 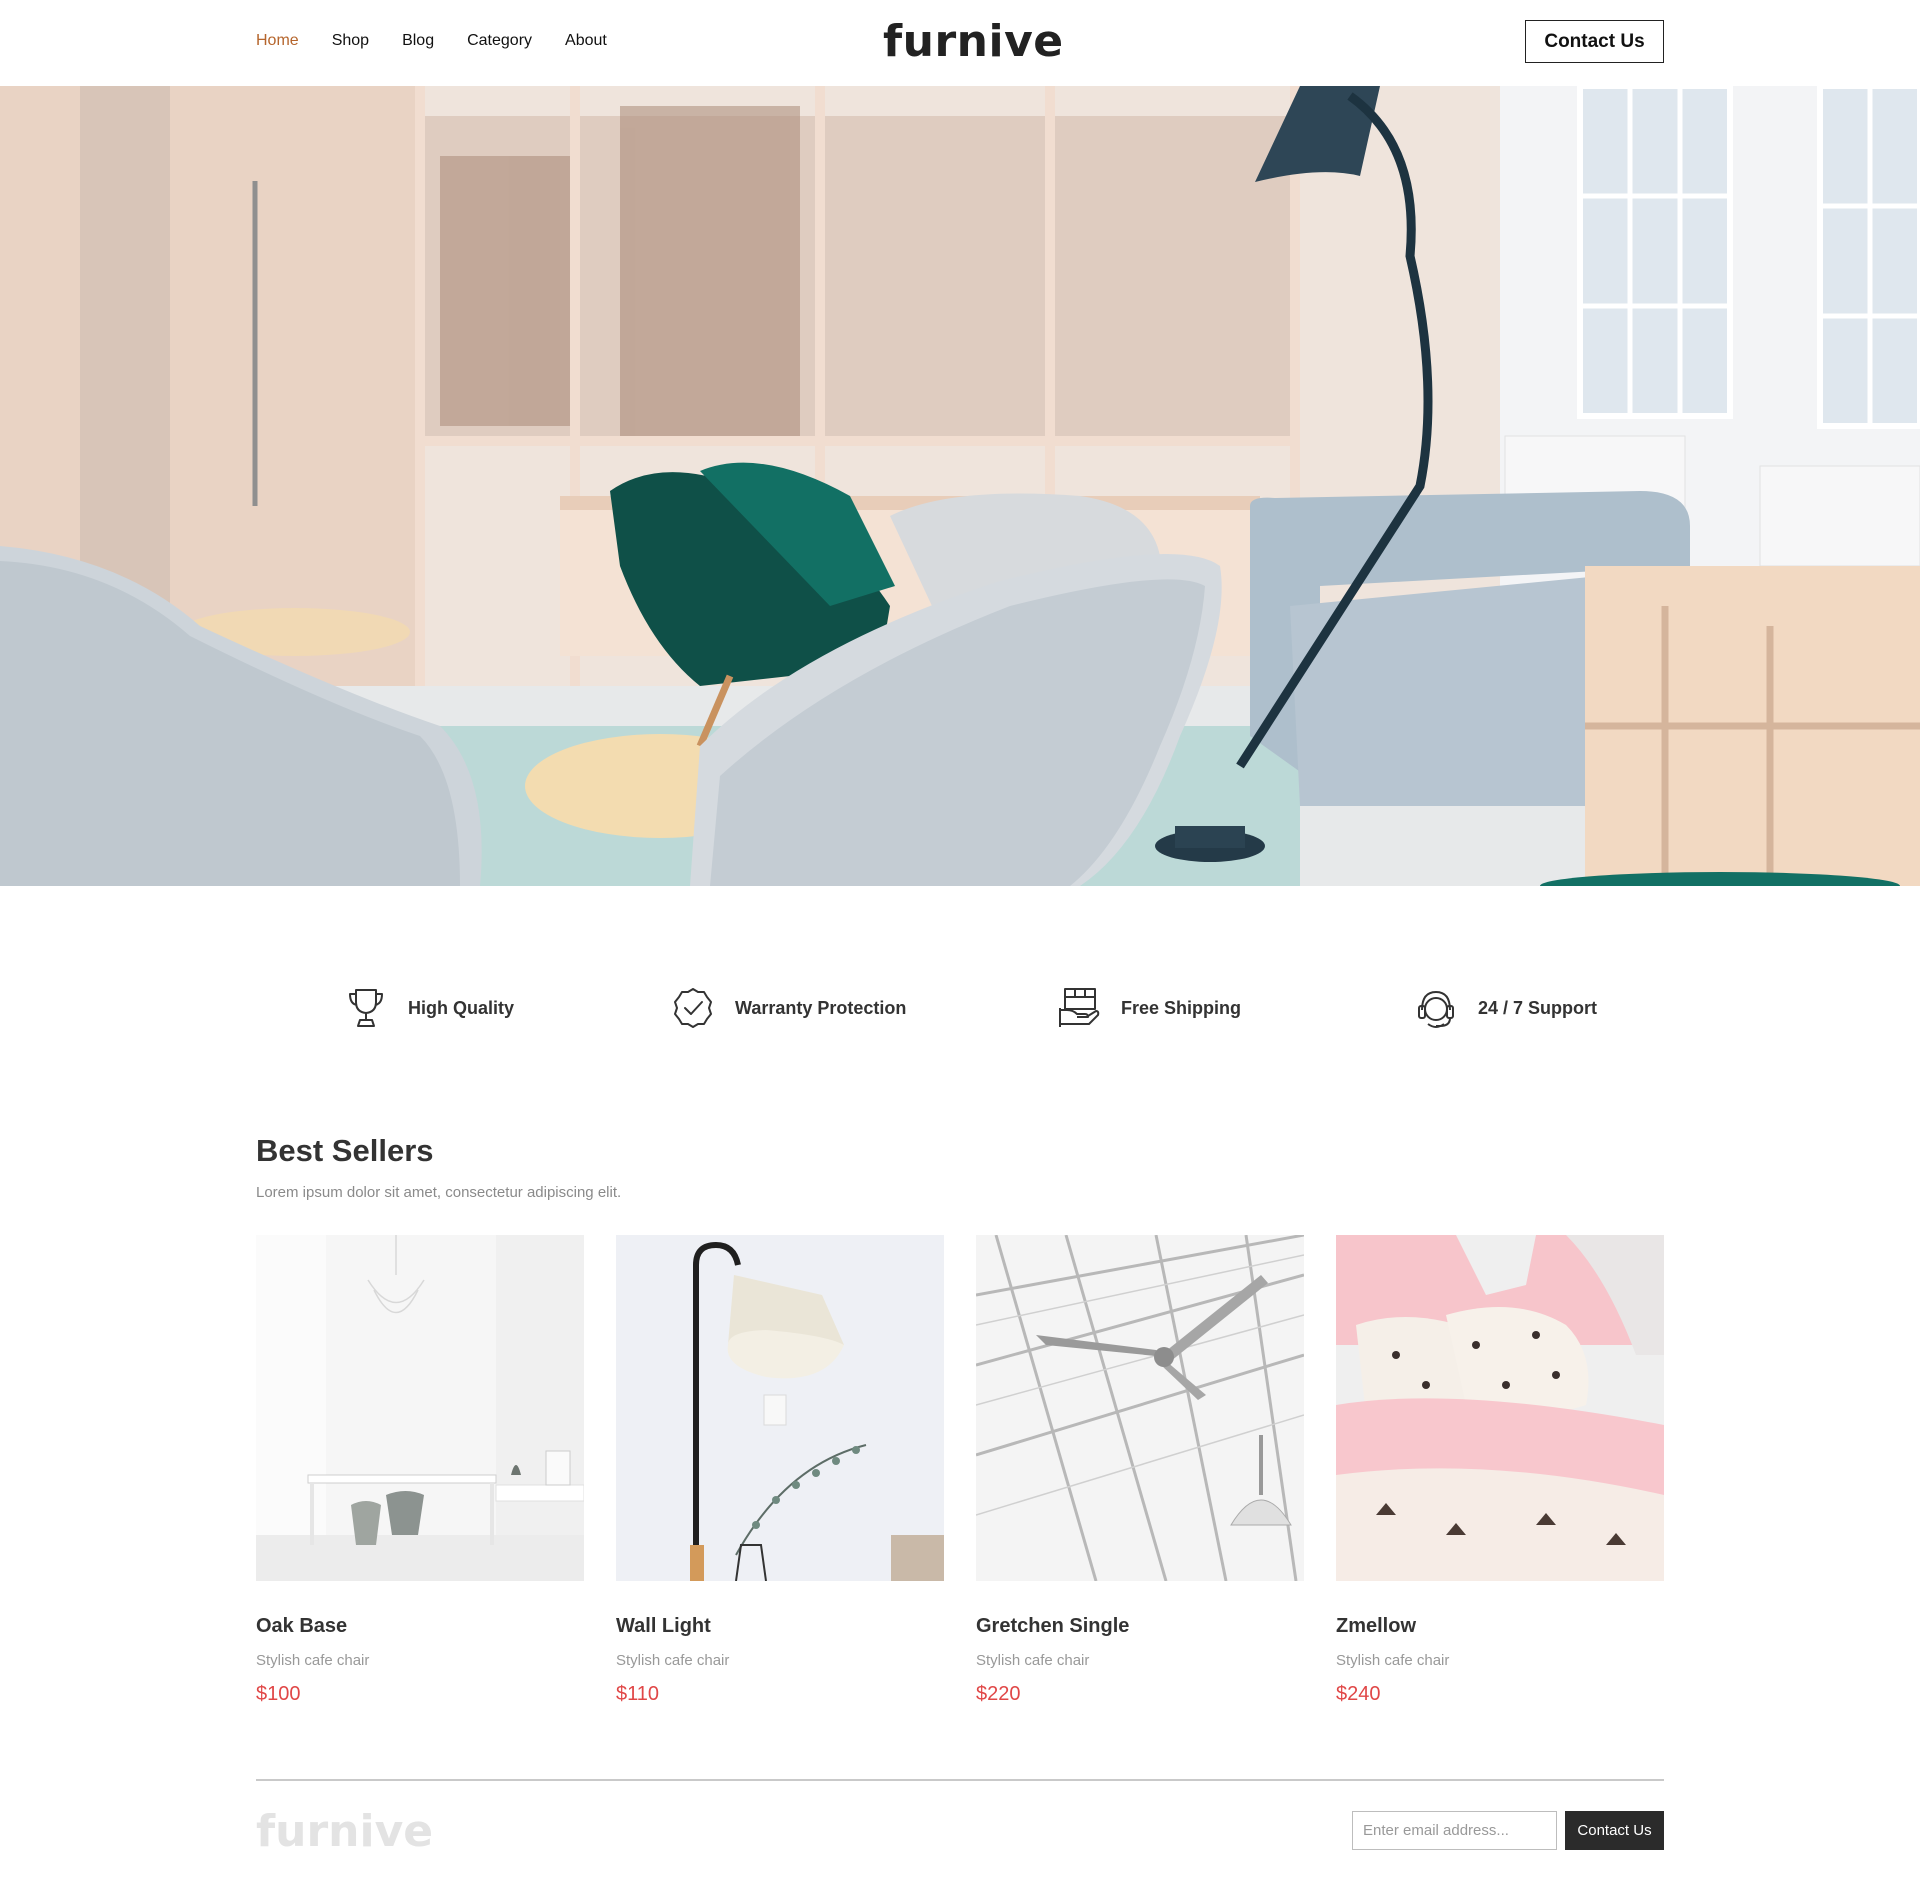 I want to click on headset-icon, so click(x=1436, y=1009).